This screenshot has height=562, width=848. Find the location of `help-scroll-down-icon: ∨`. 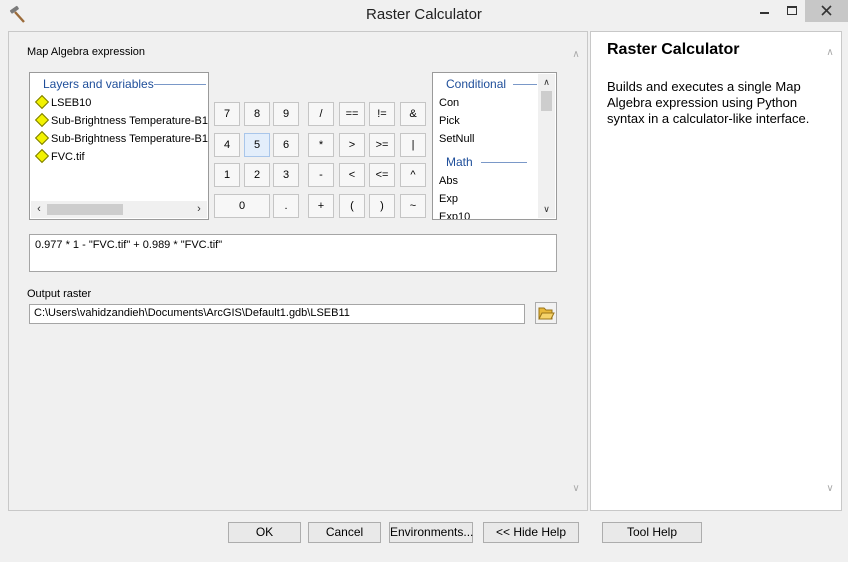

help-scroll-down-icon: ∨ is located at coordinates (830, 489).